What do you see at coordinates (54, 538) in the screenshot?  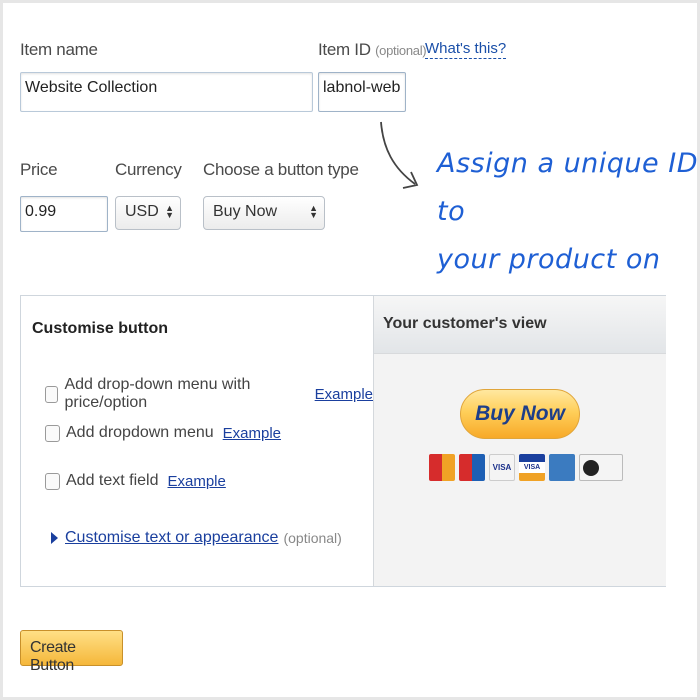 I see `disclosure-triangle-icon` at bounding box center [54, 538].